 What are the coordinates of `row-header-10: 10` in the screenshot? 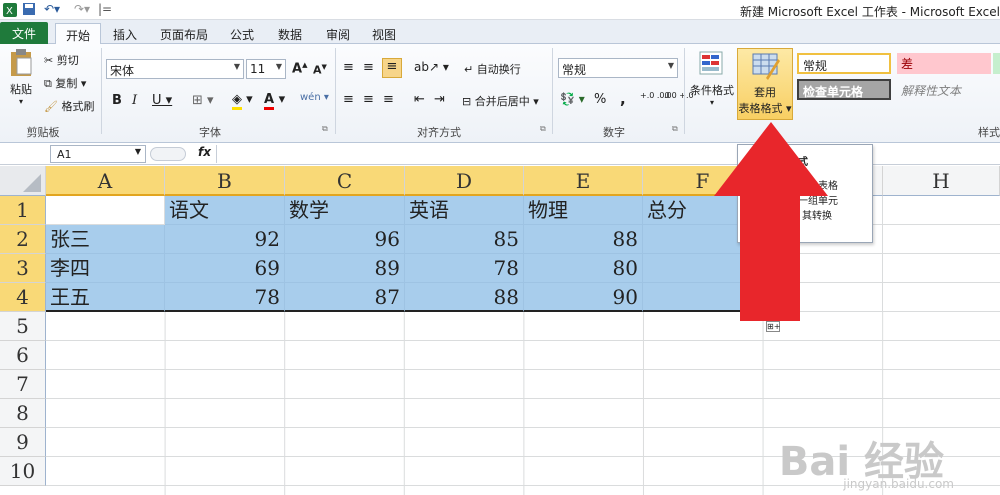 It's located at (23, 471).